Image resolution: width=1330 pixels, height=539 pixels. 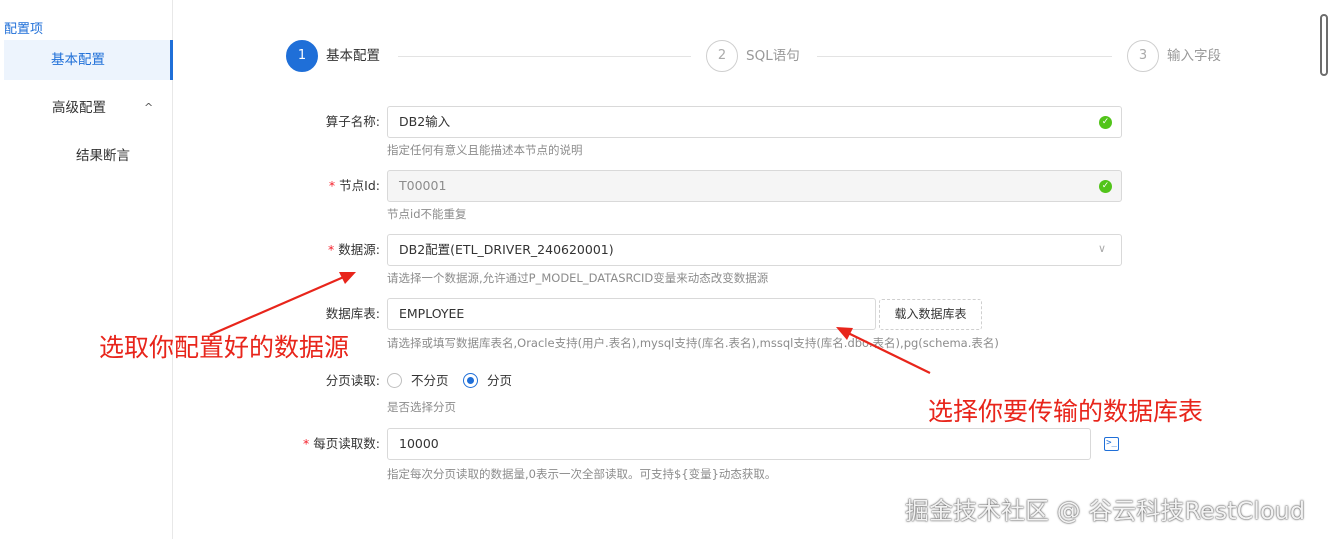 What do you see at coordinates (1324, 45) in the screenshot?
I see `scrollbar` at bounding box center [1324, 45].